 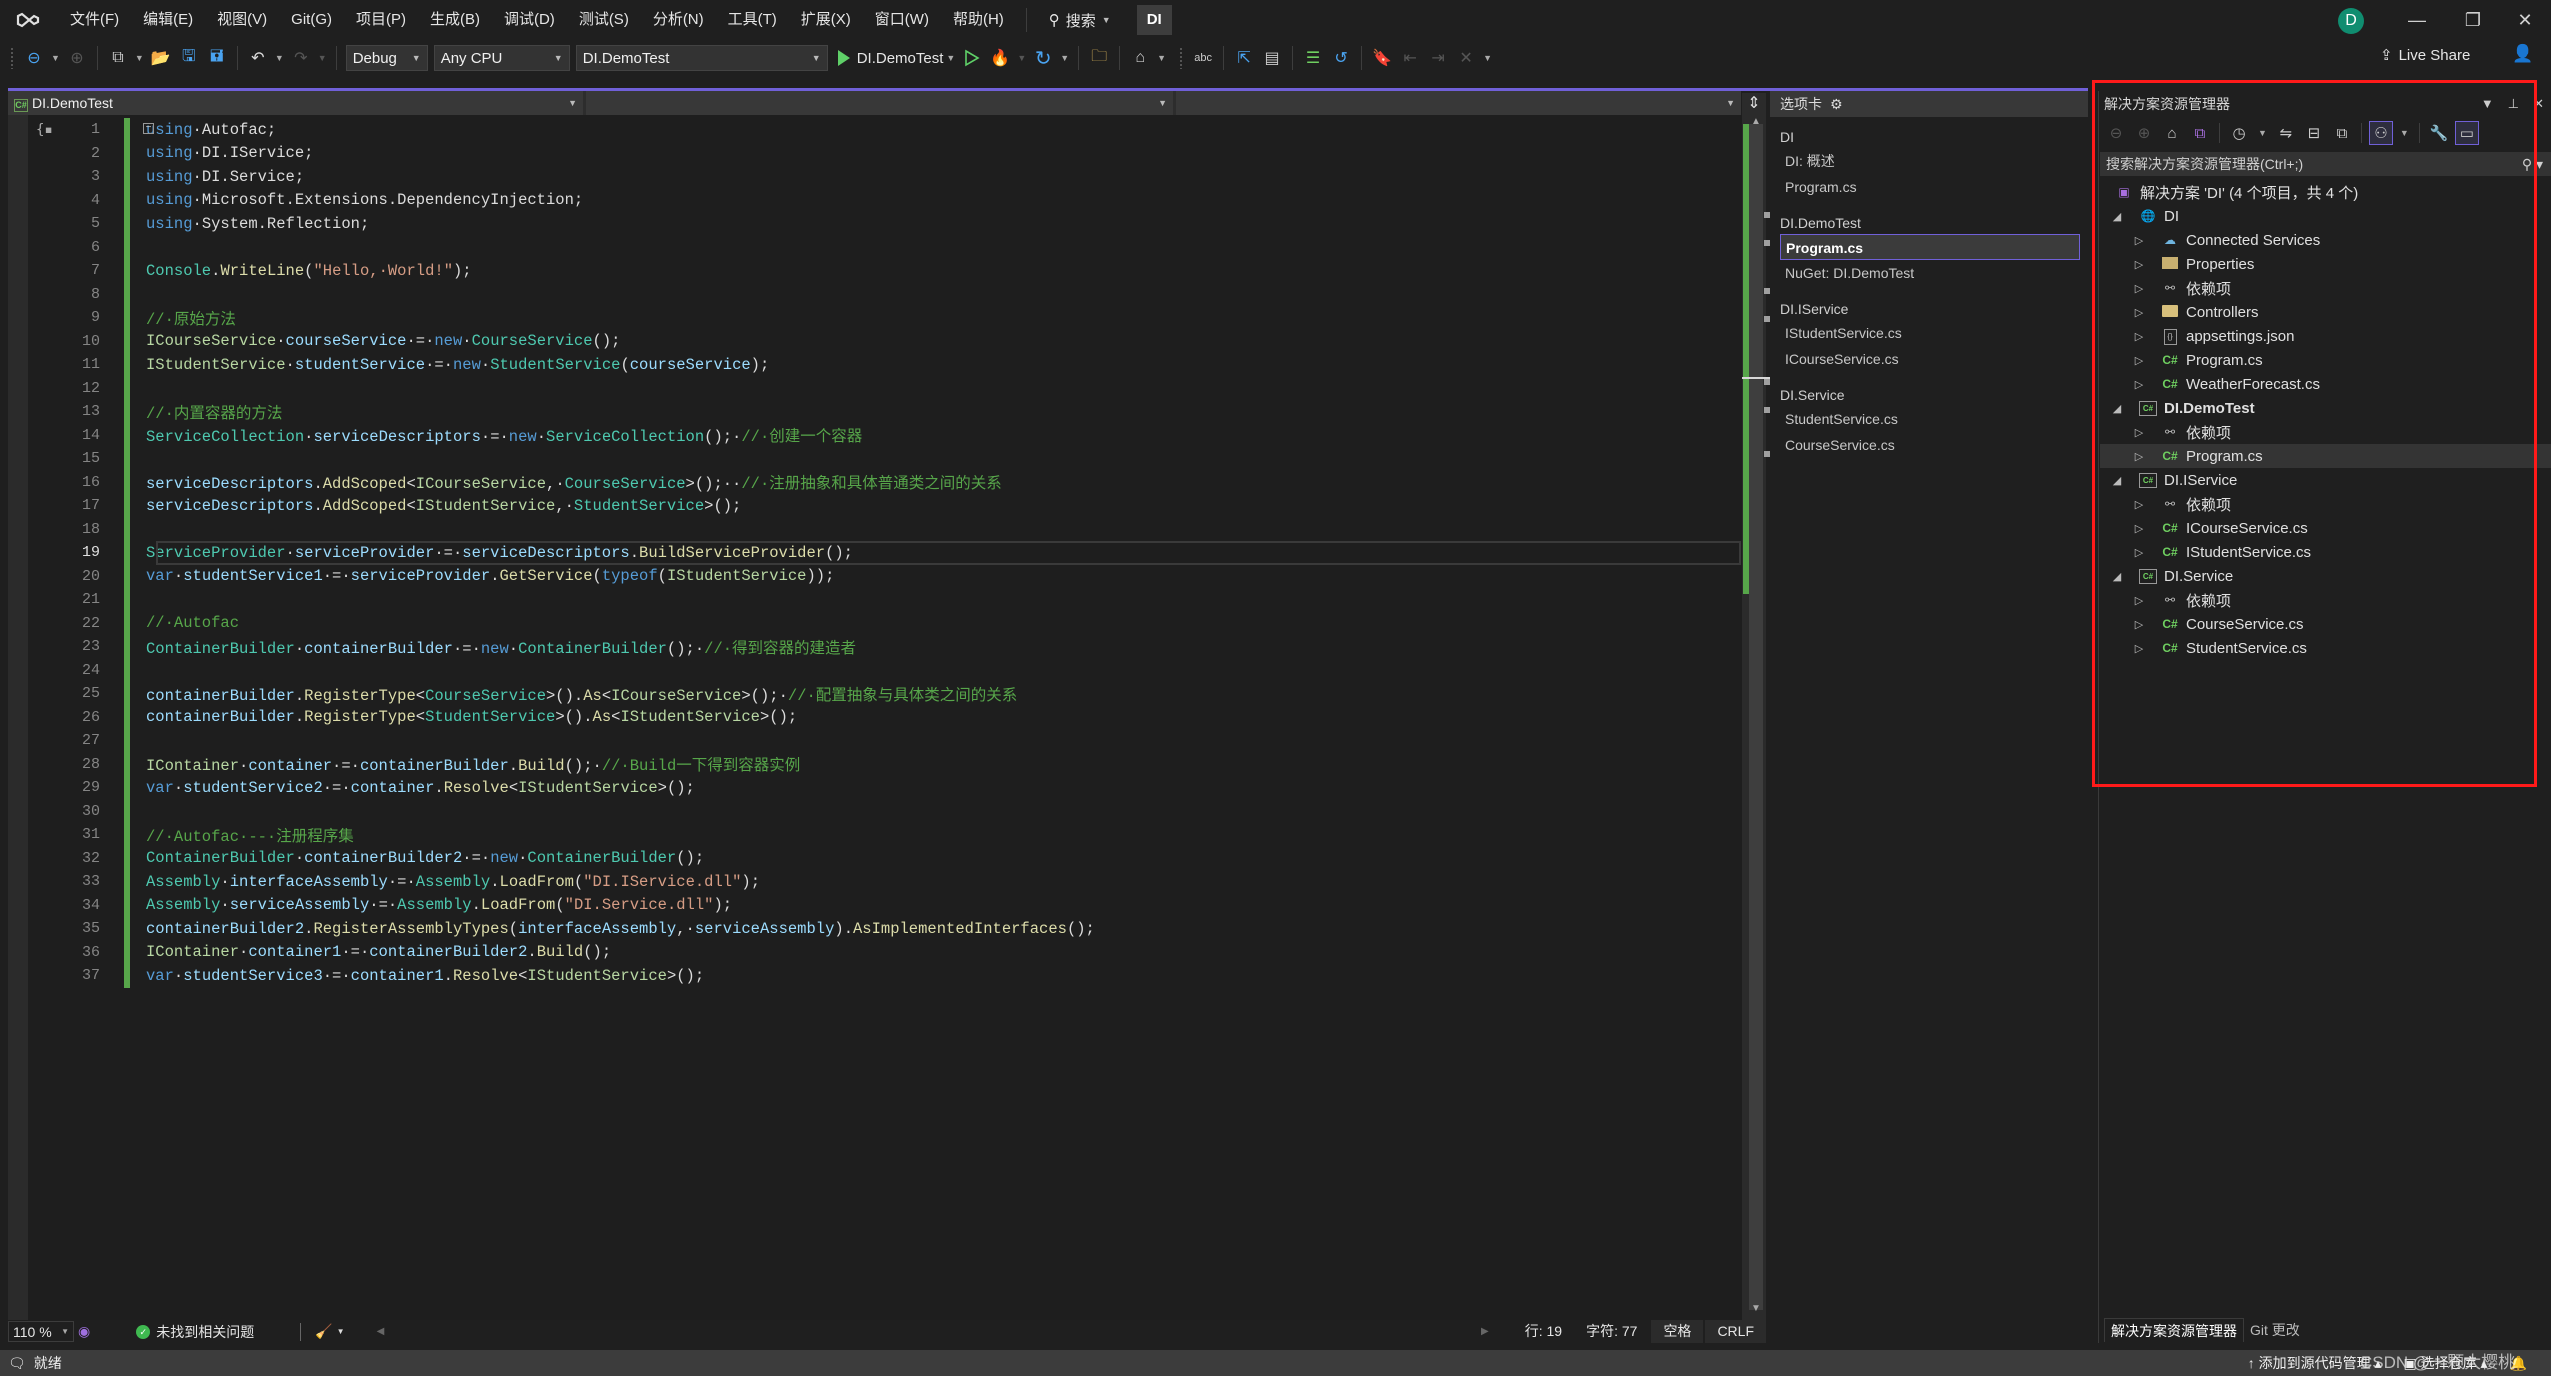 What do you see at coordinates (1203, 58) in the screenshot?
I see `spell-check-icon: abc` at bounding box center [1203, 58].